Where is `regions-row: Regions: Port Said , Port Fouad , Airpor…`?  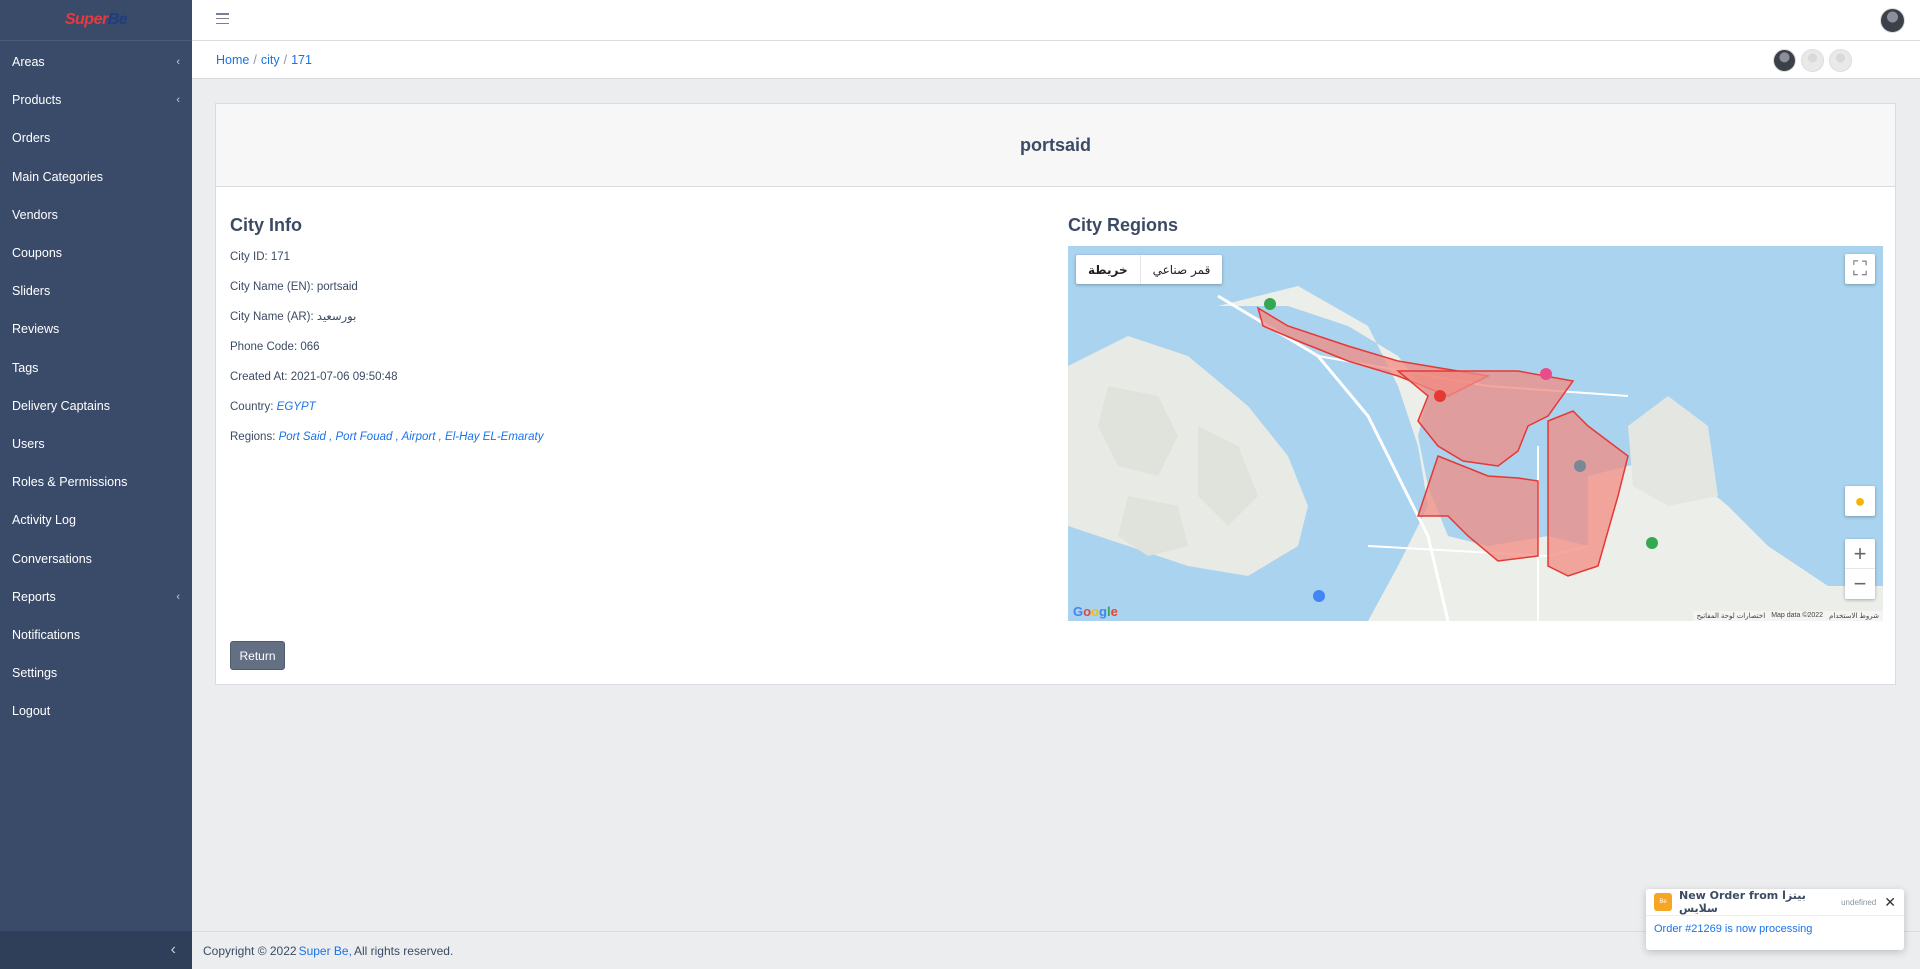
regions-row: Regions: Port Said , Port Fouad , Airpor… is located at coordinates (630, 444).